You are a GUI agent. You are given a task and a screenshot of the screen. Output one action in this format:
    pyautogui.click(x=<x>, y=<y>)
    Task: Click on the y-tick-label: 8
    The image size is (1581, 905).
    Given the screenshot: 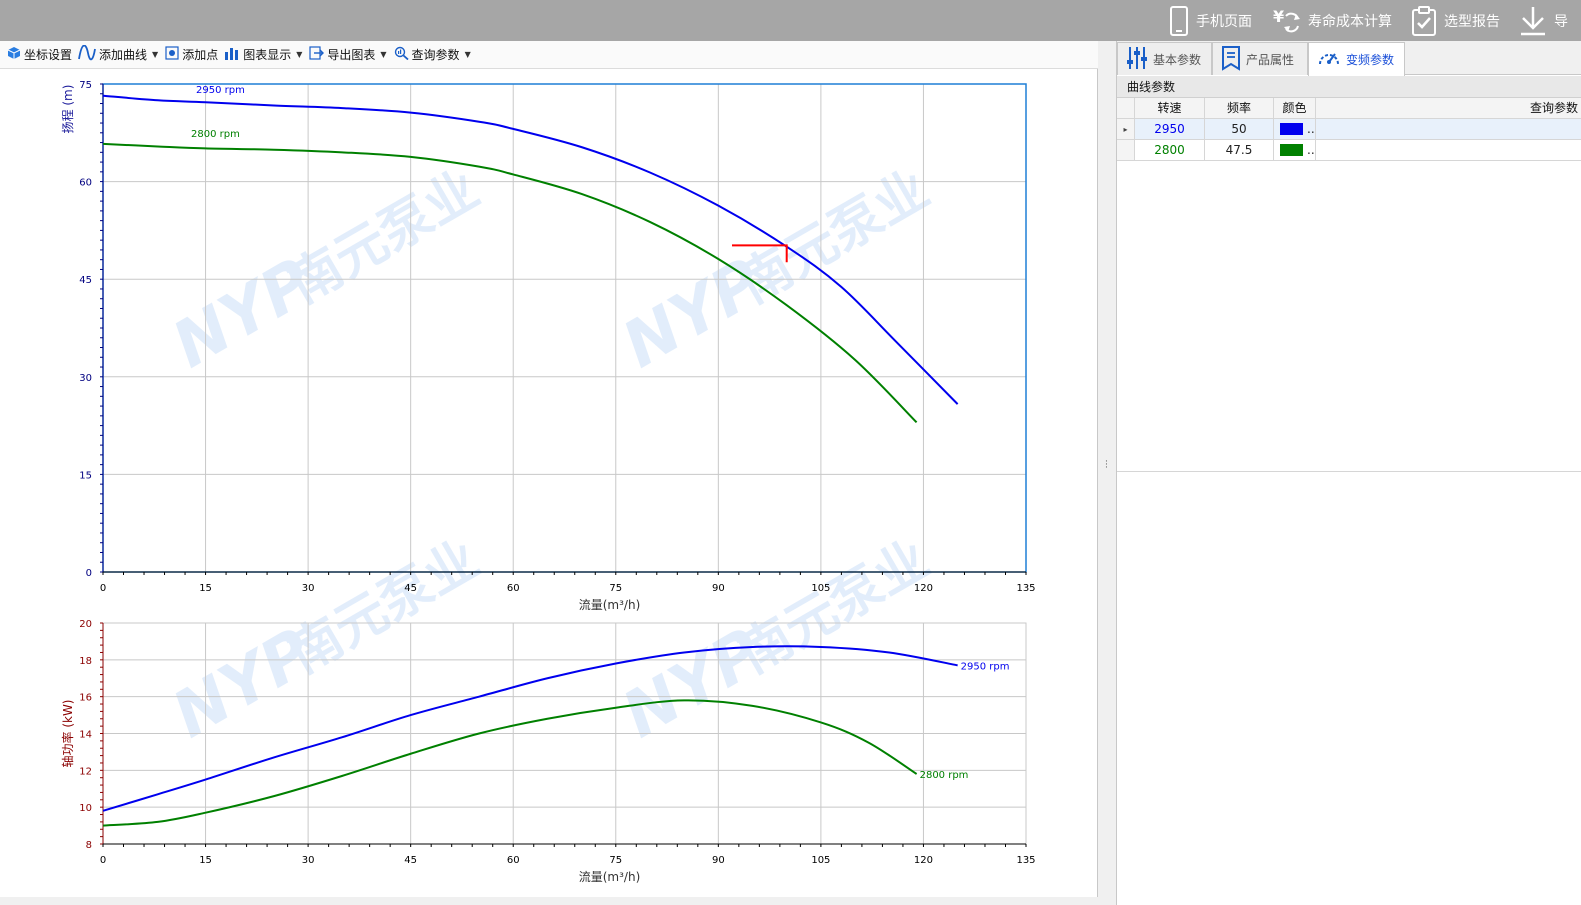 What is the action you would take?
    pyautogui.click(x=89, y=845)
    